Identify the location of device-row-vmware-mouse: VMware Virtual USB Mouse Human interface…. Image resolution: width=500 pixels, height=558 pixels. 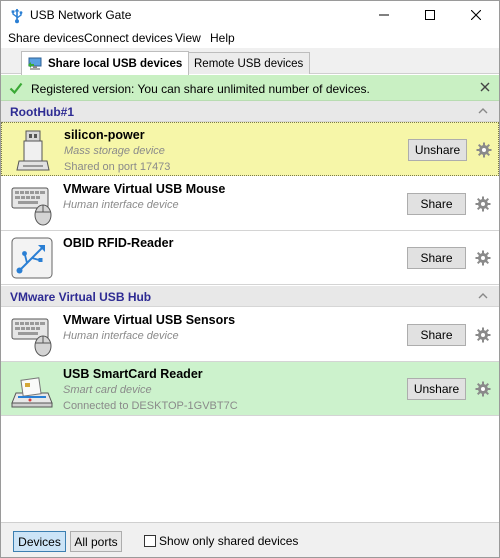
(250, 204).